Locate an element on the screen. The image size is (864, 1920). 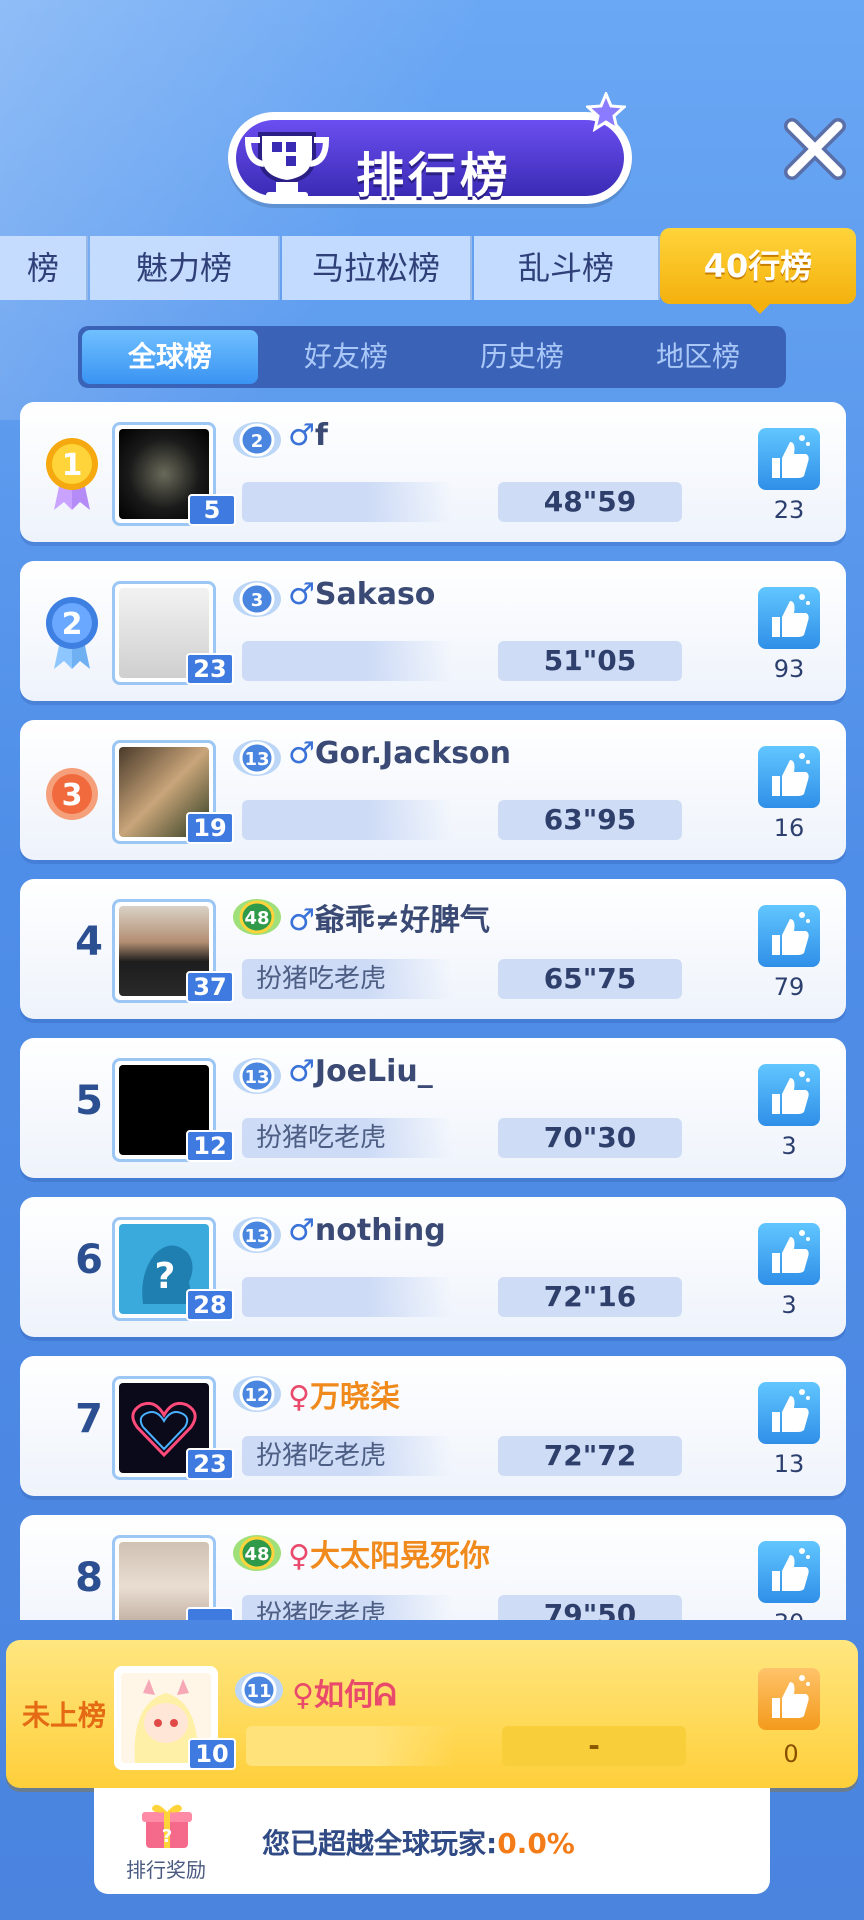
player-name: ♂Sakaso is located at coordinates (361, 594).